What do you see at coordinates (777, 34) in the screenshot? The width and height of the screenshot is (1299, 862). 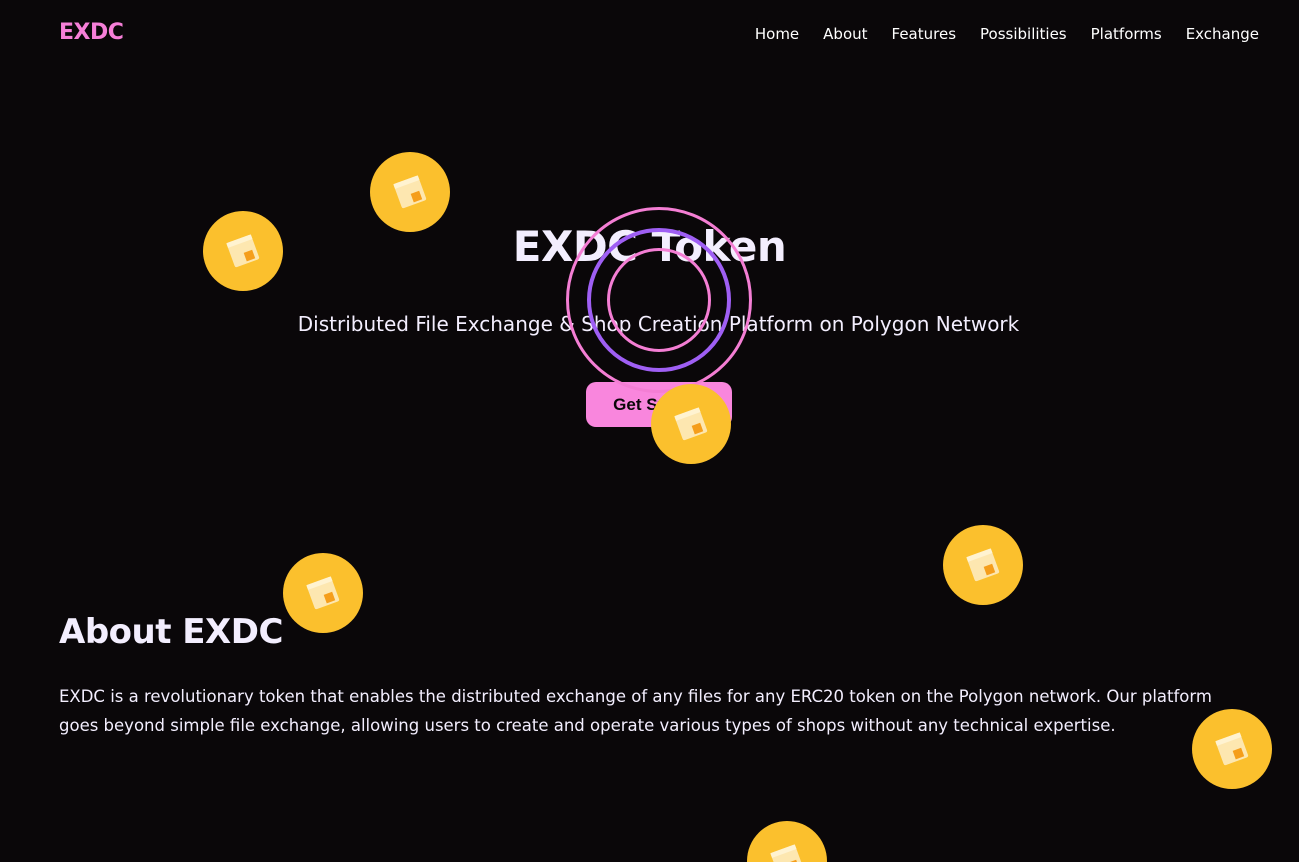 I see `nav-home: Home` at bounding box center [777, 34].